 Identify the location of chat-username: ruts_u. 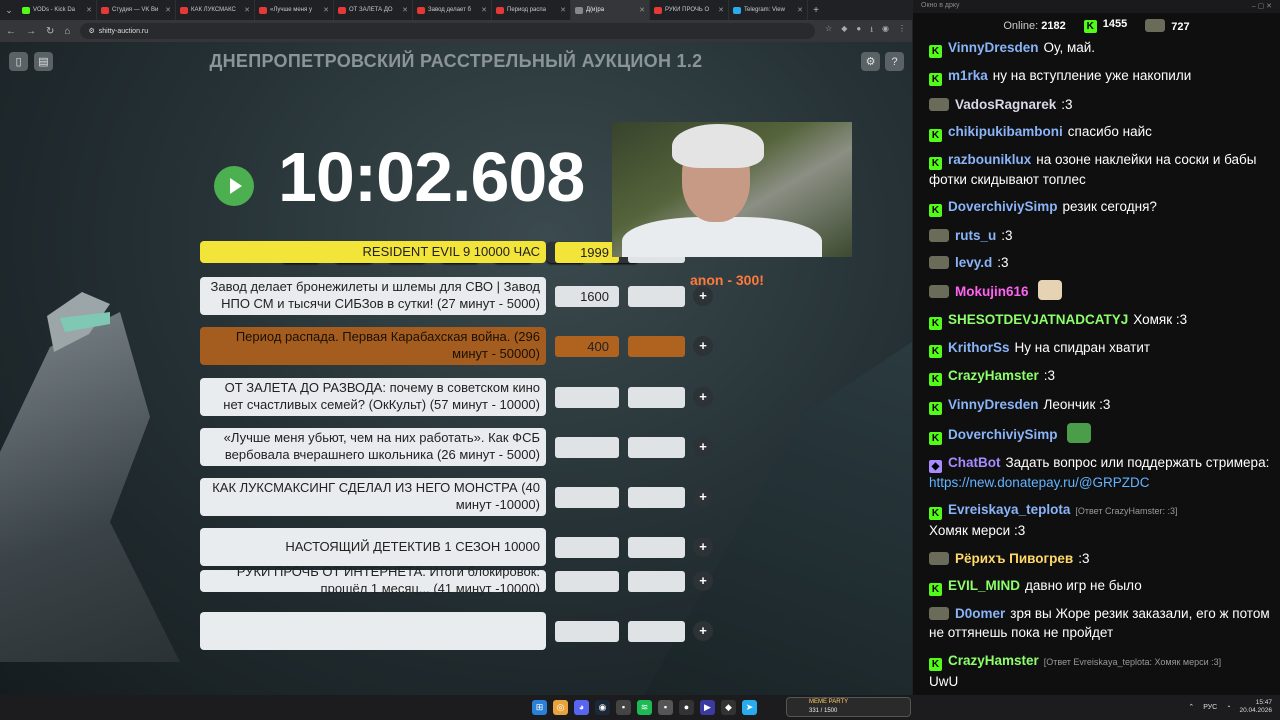
(975, 235).